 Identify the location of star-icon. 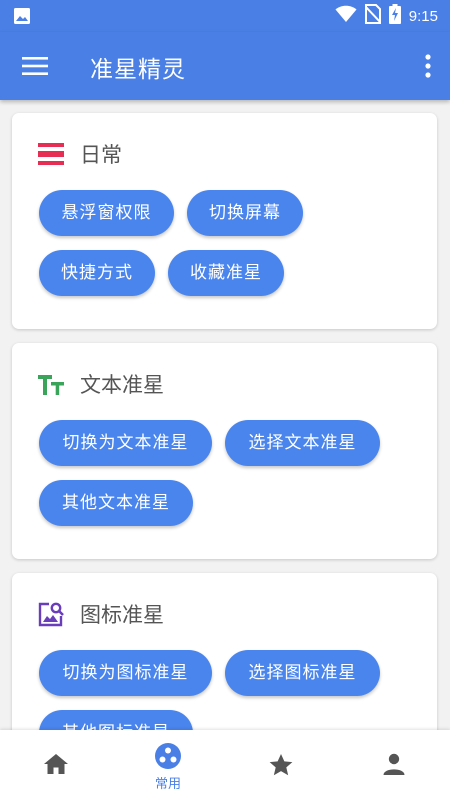
(281, 767).